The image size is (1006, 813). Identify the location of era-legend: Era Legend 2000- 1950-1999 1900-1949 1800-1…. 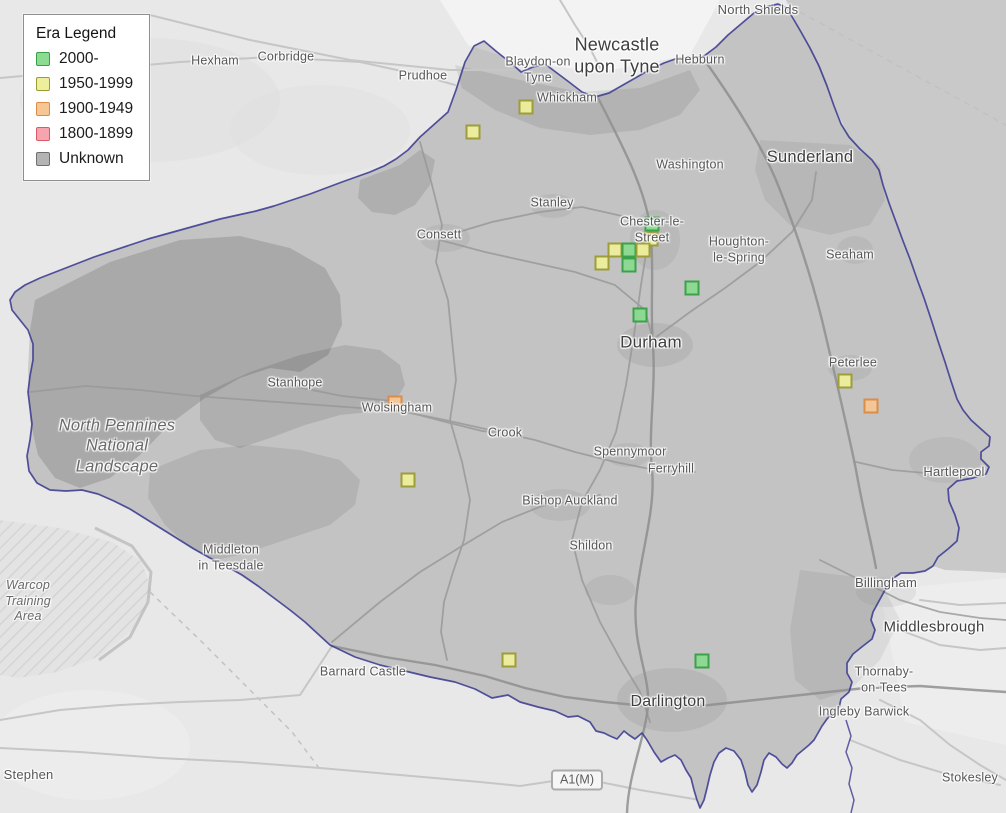
(87, 97).